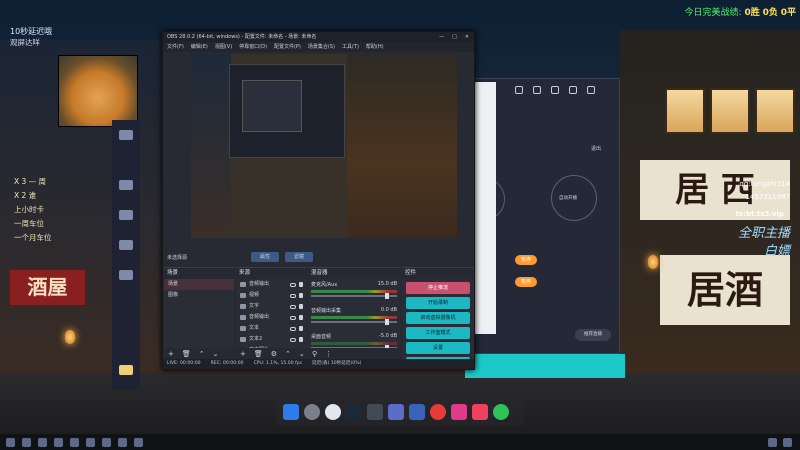 The image size is (800, 450). What do you see at coordinates (354, 412) in the screenshot?
I see `steam-icon` at bounding box center [354, 412].